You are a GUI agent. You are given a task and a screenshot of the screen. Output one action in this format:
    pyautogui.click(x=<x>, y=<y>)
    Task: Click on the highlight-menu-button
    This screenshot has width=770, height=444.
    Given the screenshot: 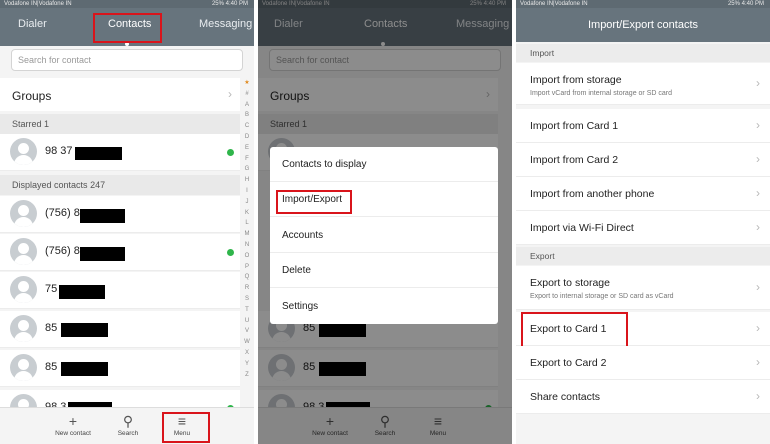 What is the action you would take?
    pyautogui.click(x=186, y=427)
    